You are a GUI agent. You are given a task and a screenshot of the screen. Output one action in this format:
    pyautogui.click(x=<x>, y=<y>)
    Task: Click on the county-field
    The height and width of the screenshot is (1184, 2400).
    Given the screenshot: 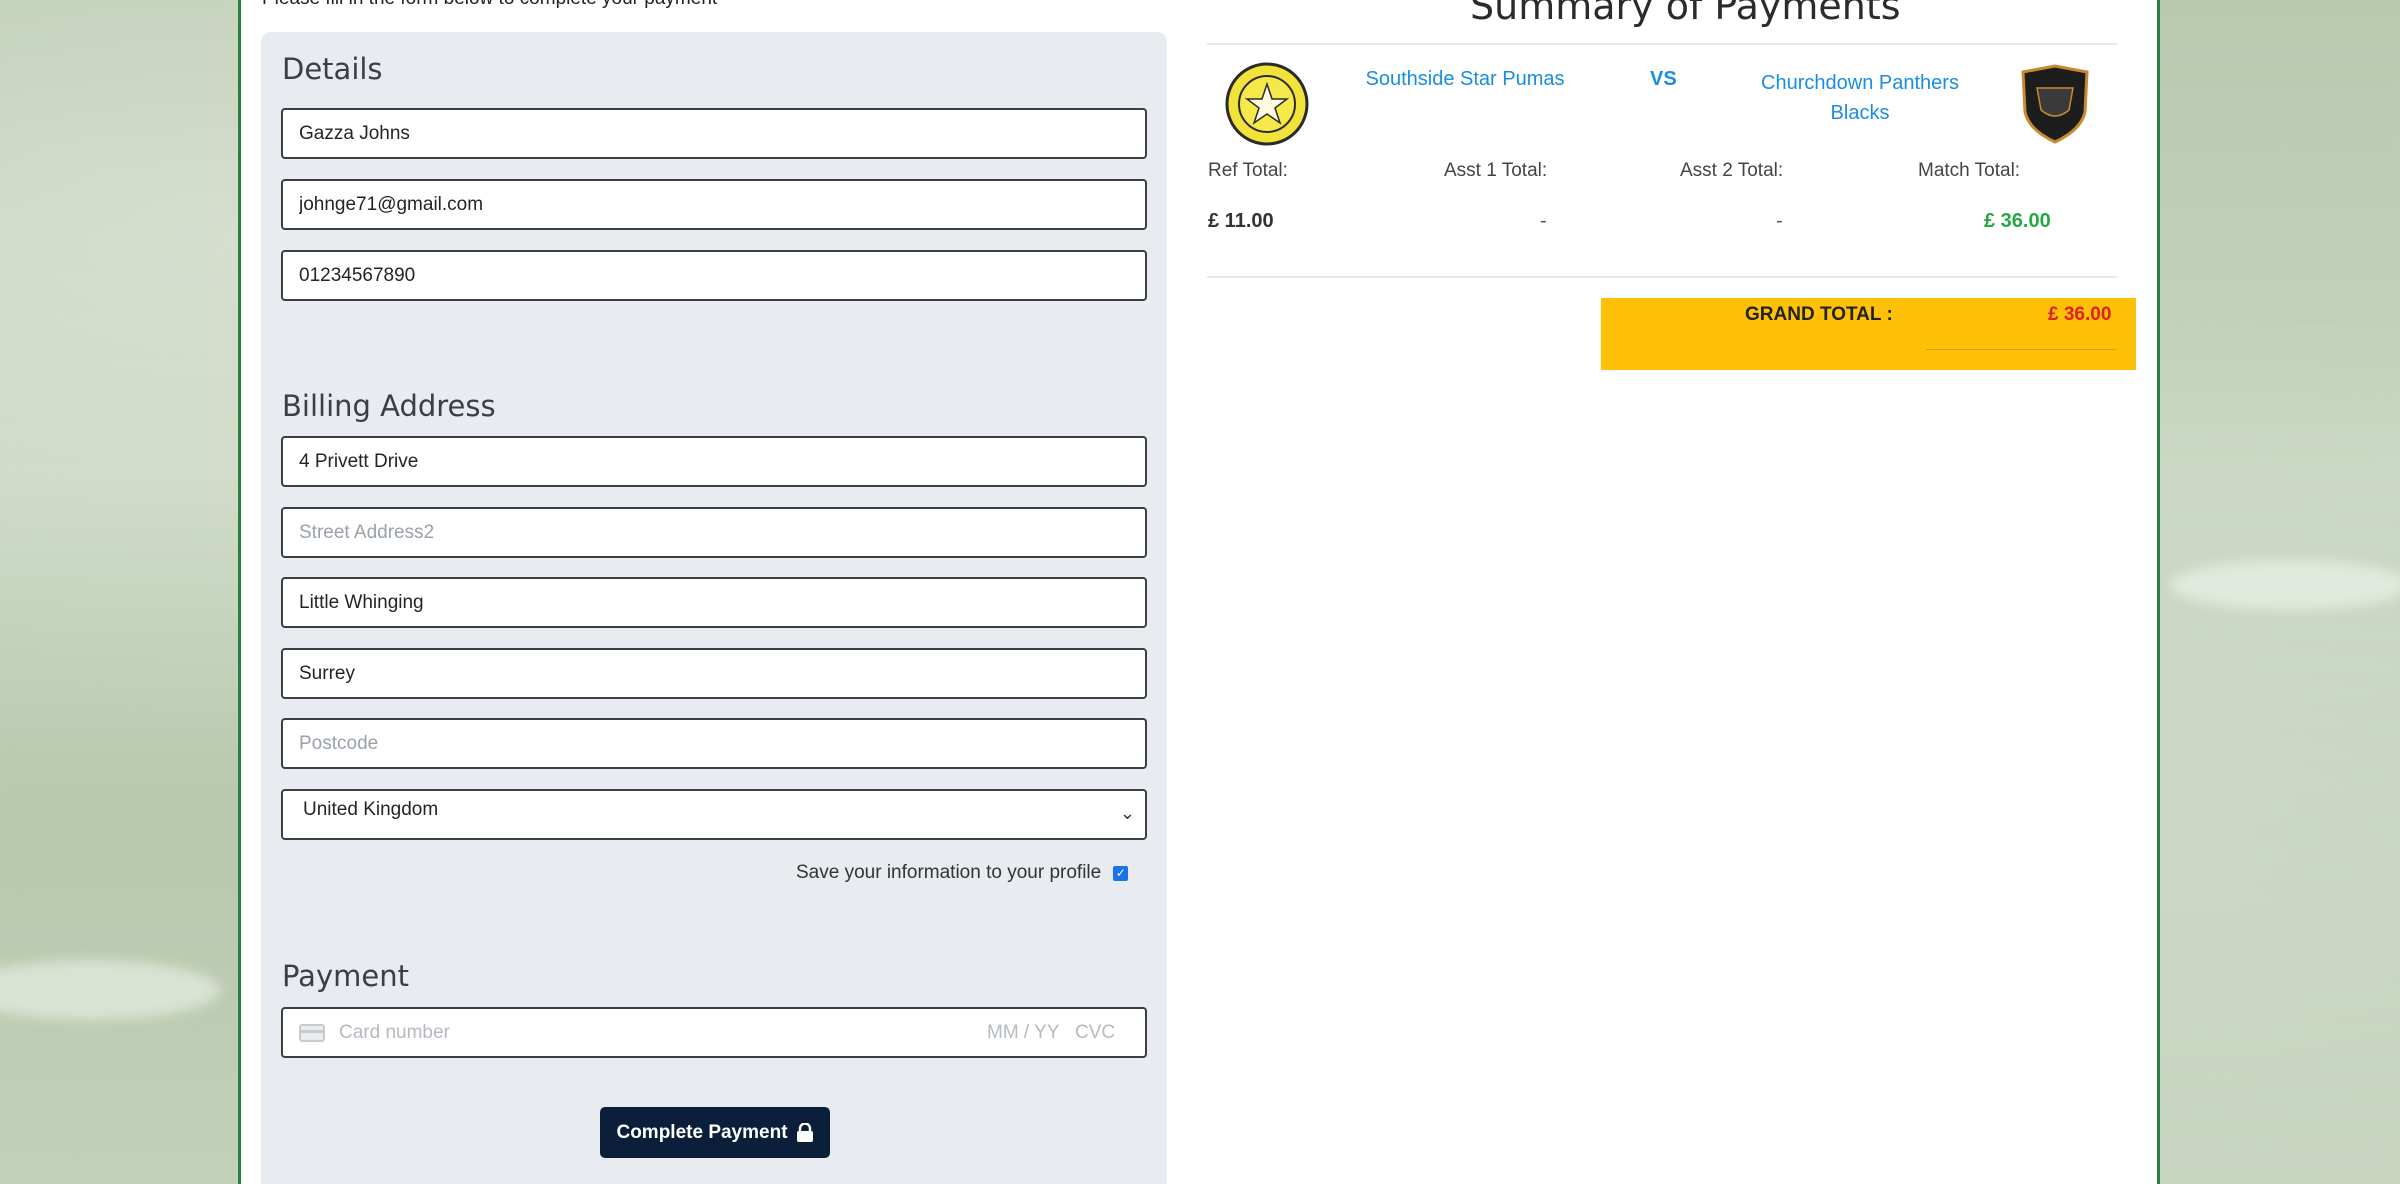 What is the action you would take?
    pyautogui.click(x=714, y=673)
    